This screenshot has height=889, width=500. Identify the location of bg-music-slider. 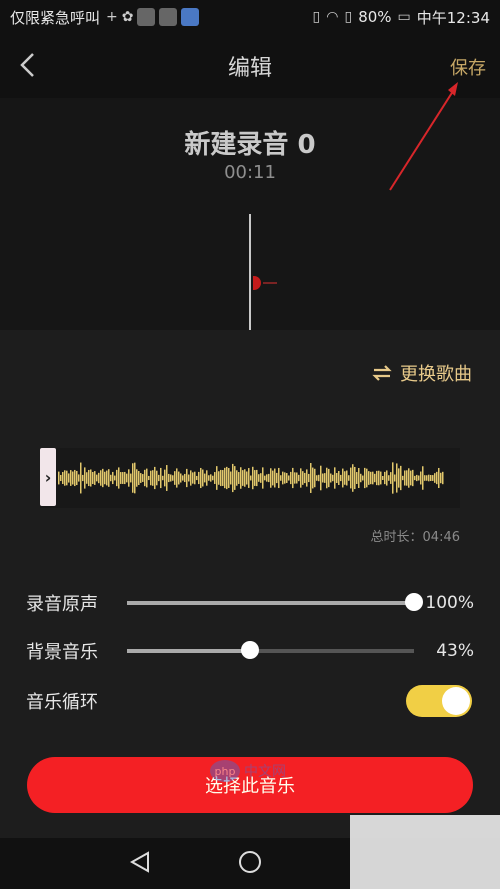
(270, 650).